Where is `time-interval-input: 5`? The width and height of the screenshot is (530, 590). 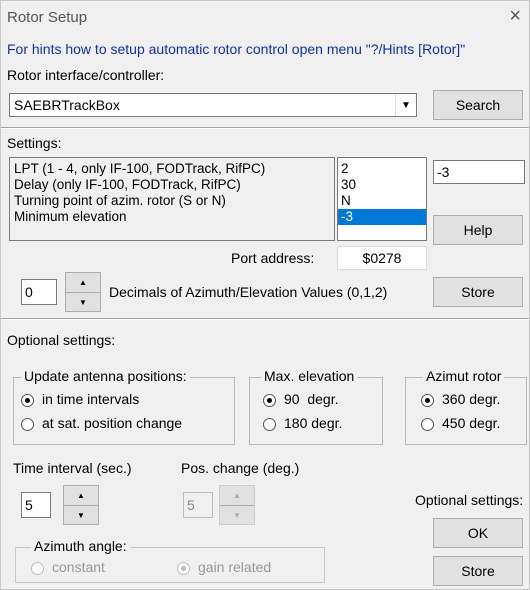
time-interval-input: 5 is located at coordinates (36, 505).